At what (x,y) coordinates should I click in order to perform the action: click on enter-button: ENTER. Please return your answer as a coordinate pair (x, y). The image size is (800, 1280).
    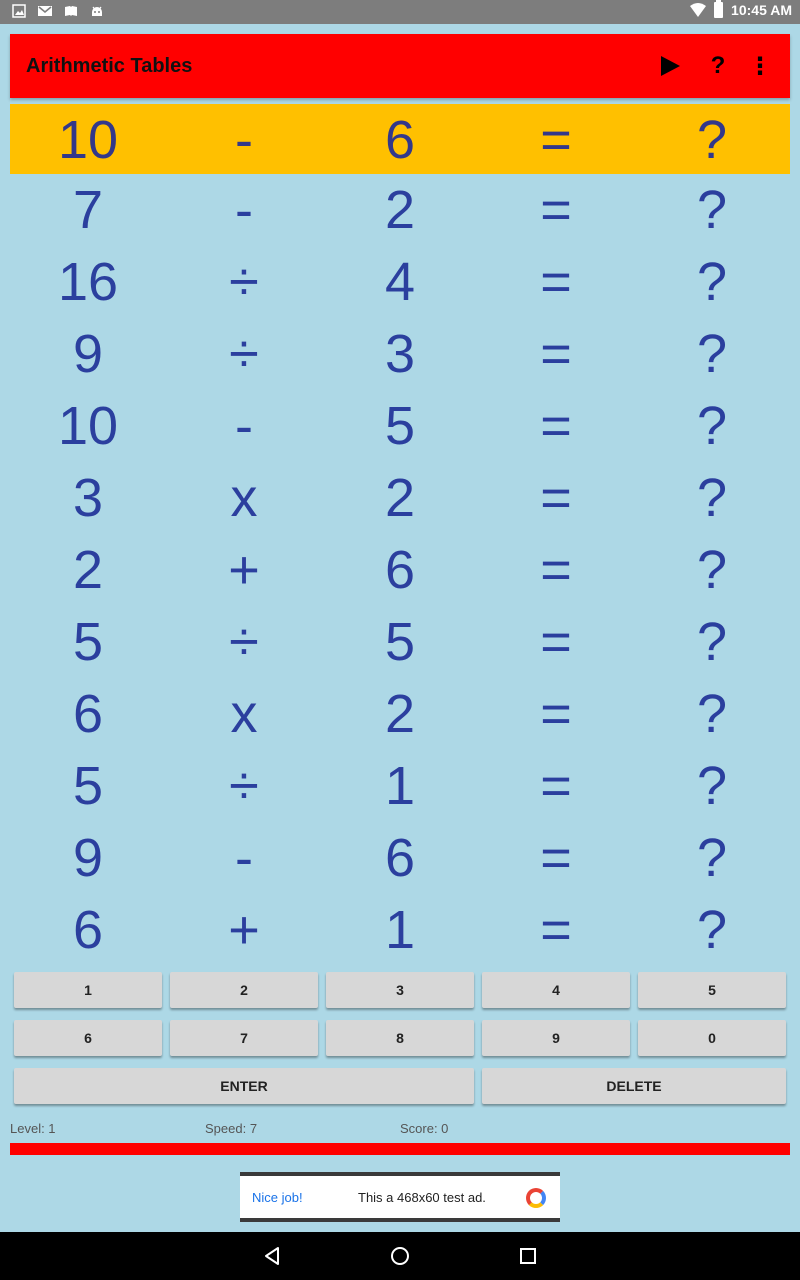
    Looking at the image, I should click on (244, 1086).